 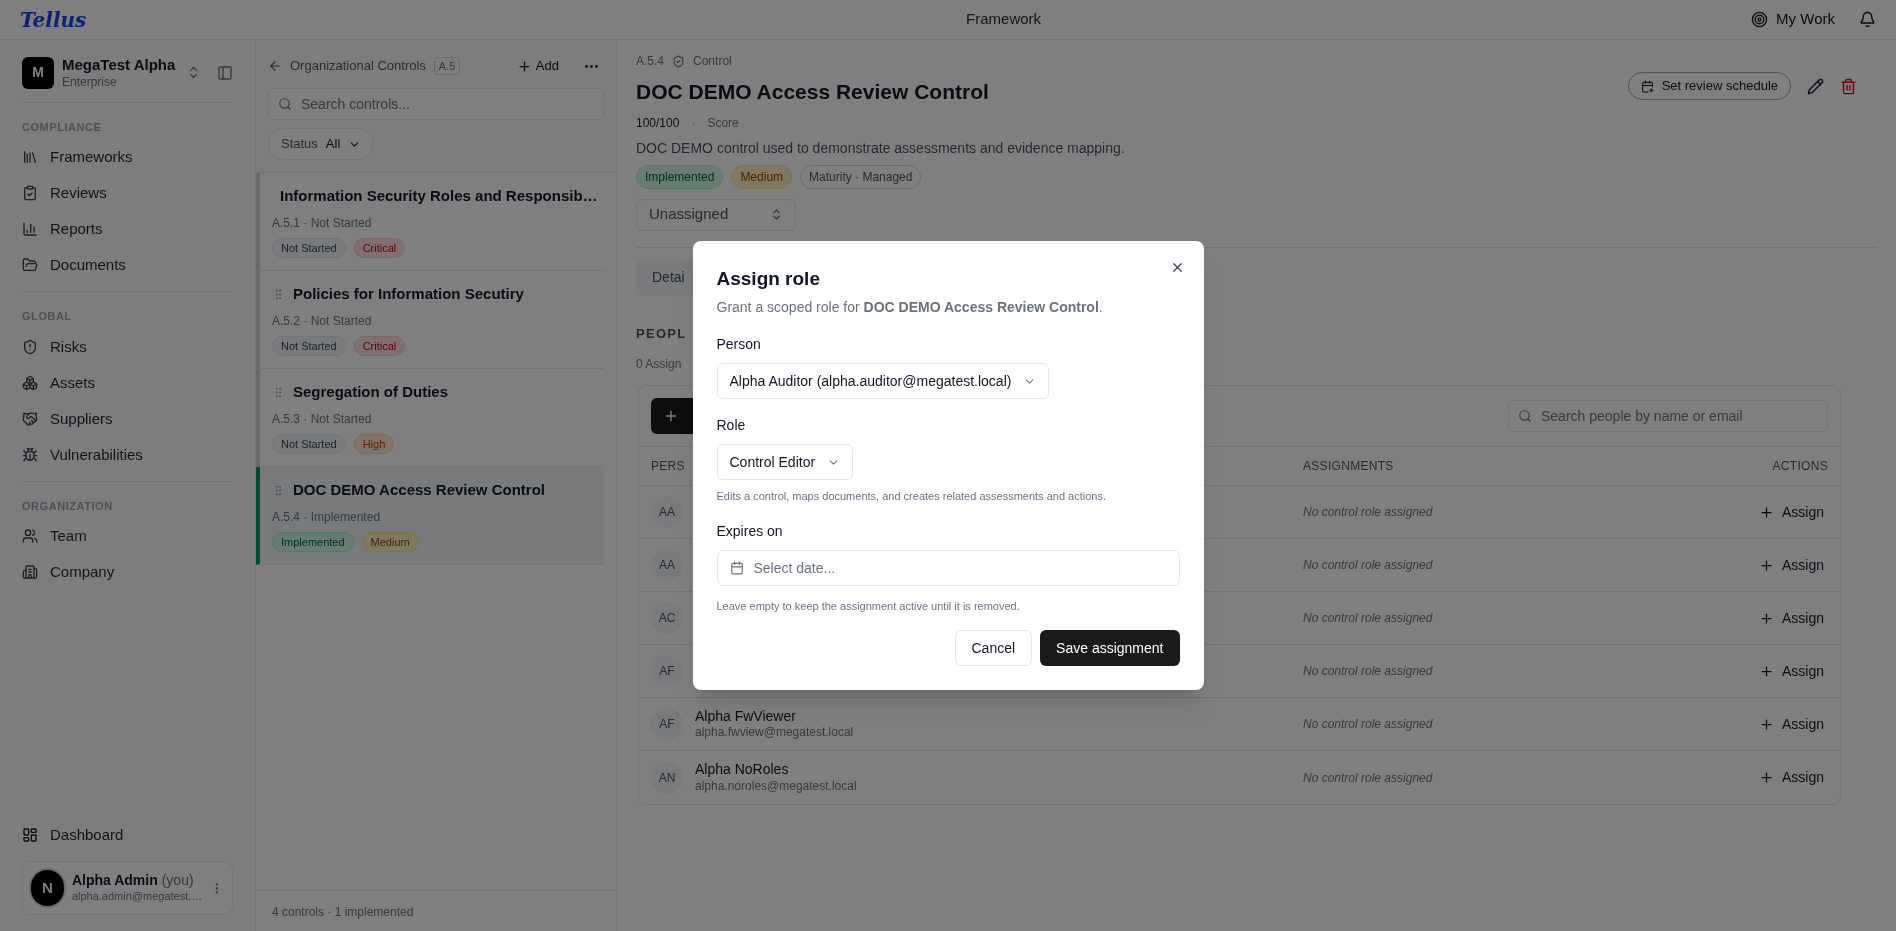 I want to click on nav-item: Frameworks, so click(x=91, y=157).